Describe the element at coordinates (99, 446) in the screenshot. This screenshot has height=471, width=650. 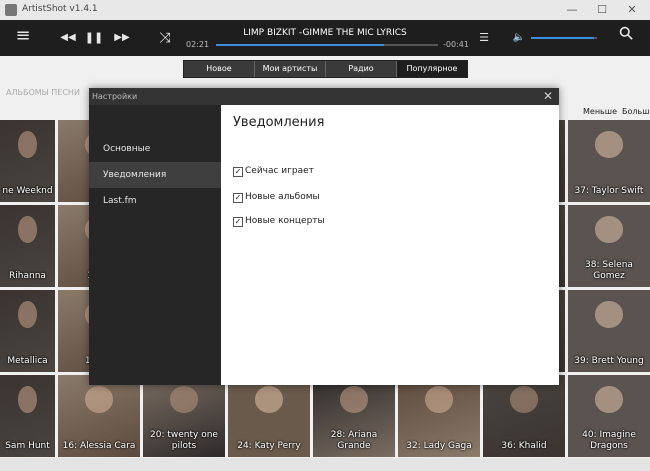
I see `artist-caption: 16: Alessia Cara` at that location.